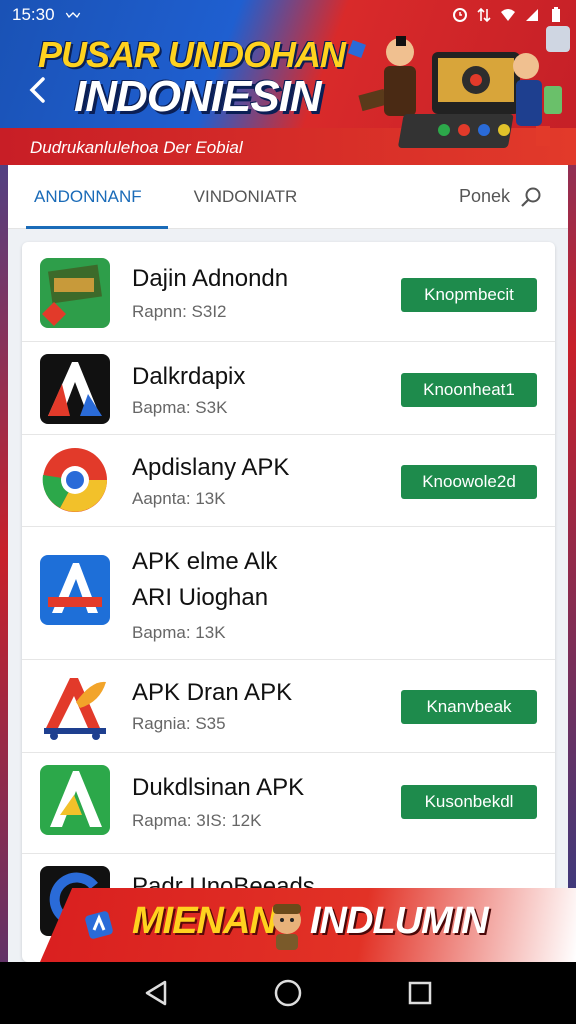 Image resolution: width=576 pixels, height=1024 pixels. Describe the element at coordinates (200, 597) in the screenshot. I see `app-name-line2: ARI Uioghan` at that location.